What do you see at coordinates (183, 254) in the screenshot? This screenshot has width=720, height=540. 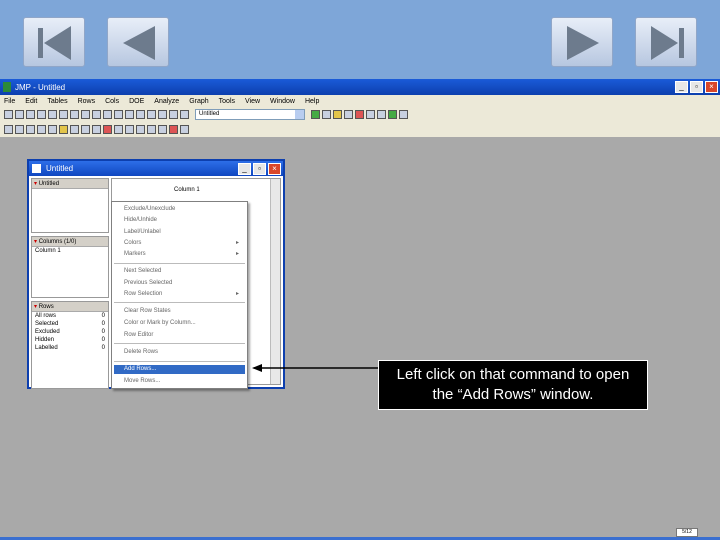 I see `menu-item-markers: Markers ▸` at bounding box center [183, 254].